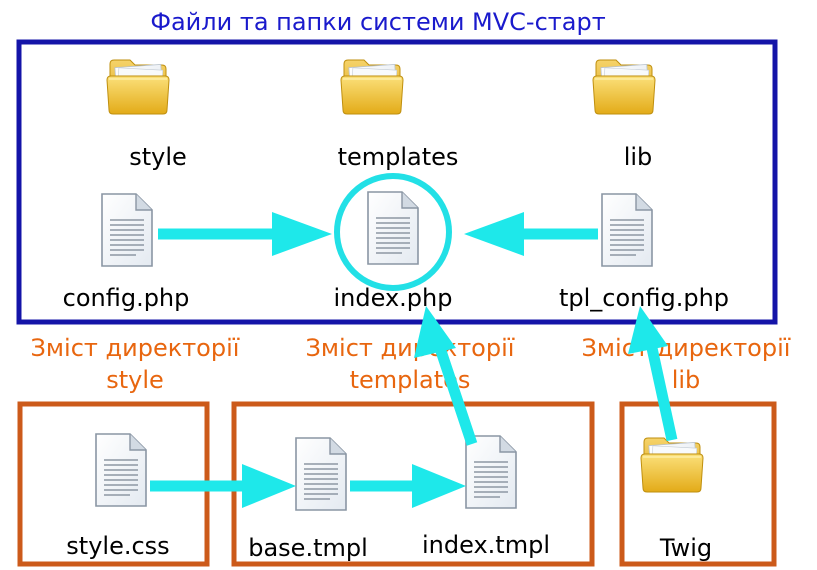 This screenshot has width=817, height=570. Describe the element at coordinates (308, 548) in the screenshot. I see `file-label-base-tmpl: base.tmpl` at that location.